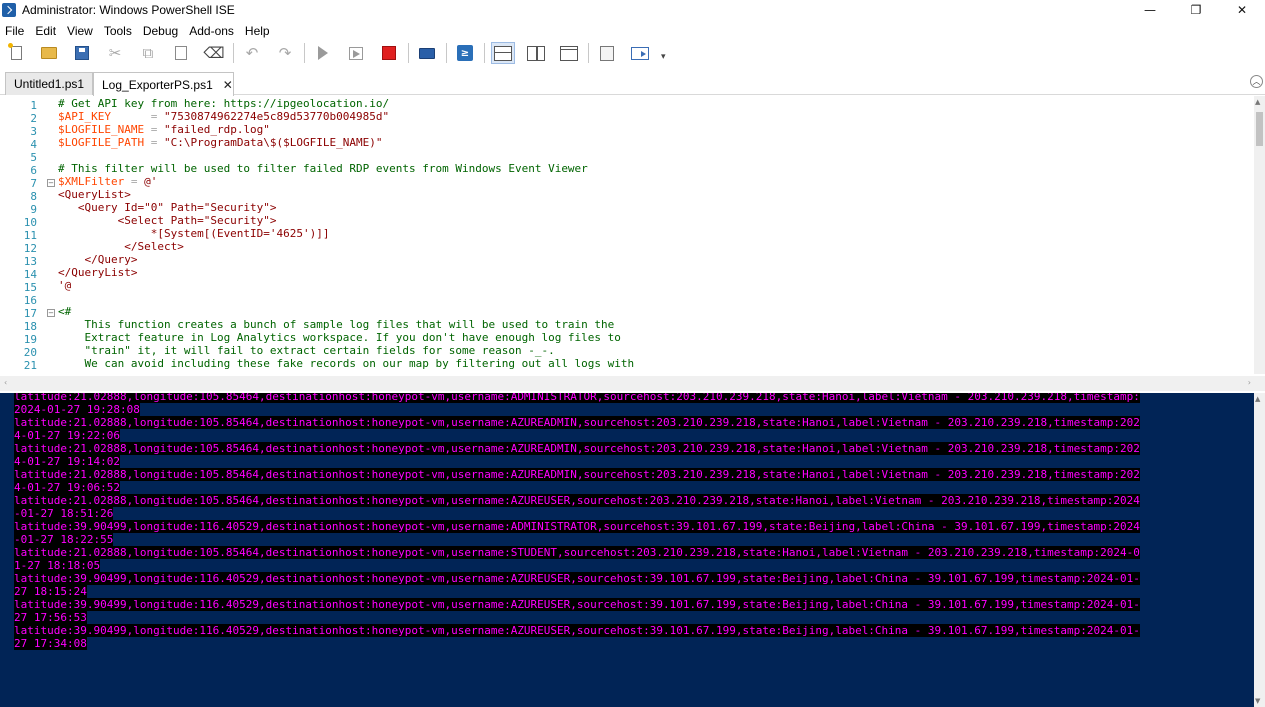 The height and width of the screenshot is (707, 1265). I want to click on menu-add-ons: Add-ons, so click(212, 31).